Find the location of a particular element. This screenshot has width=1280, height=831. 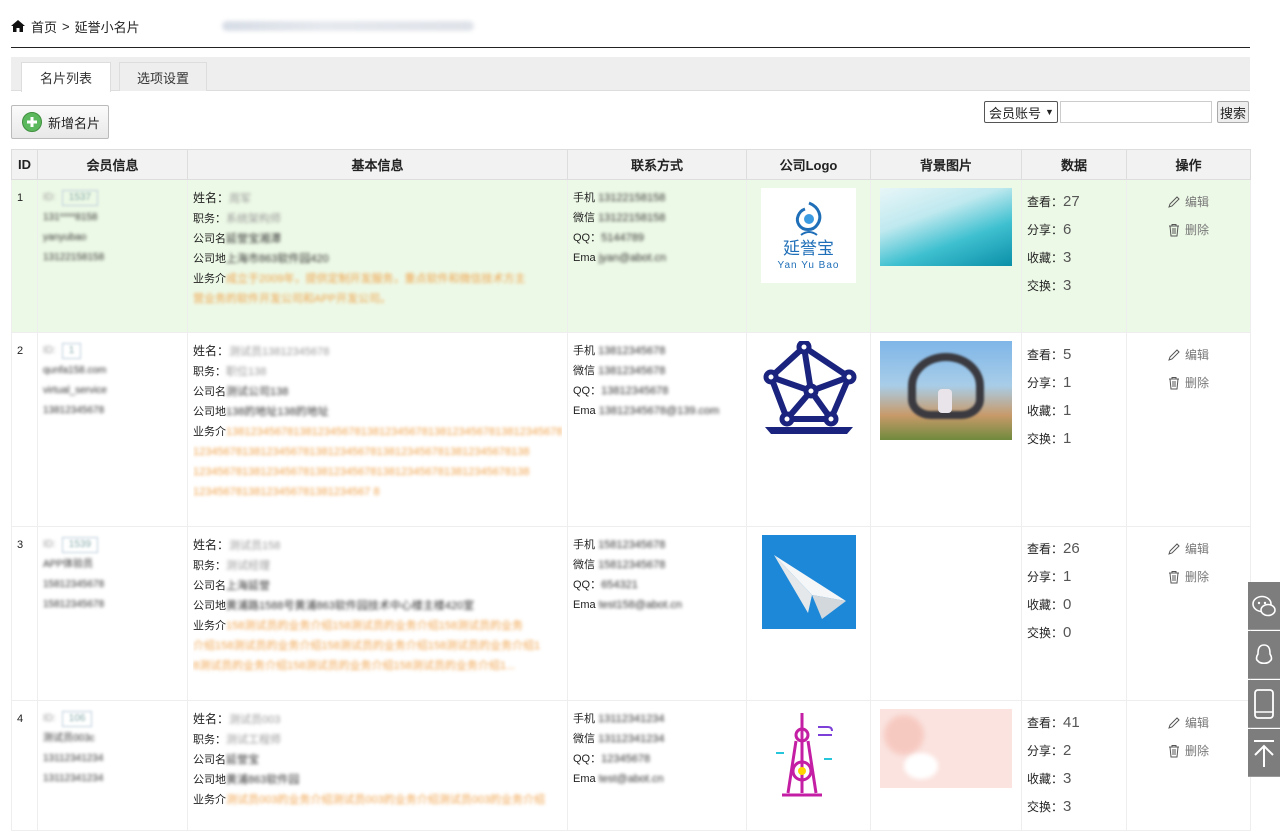

row-id: 1 is located at coordinates (24, 256).